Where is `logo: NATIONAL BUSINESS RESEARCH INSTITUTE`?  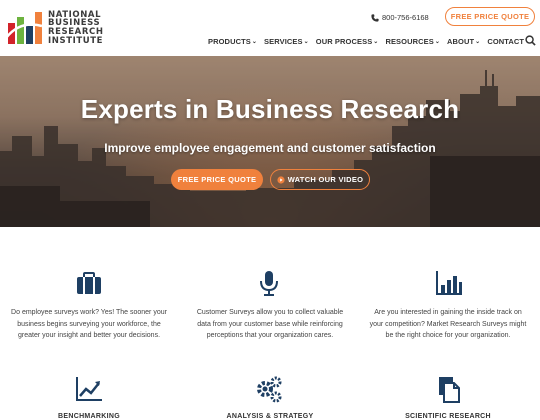
logo: NATIONAL BUSINESS RESEARCH INSTITUTE is located at coordinates (55, 28).